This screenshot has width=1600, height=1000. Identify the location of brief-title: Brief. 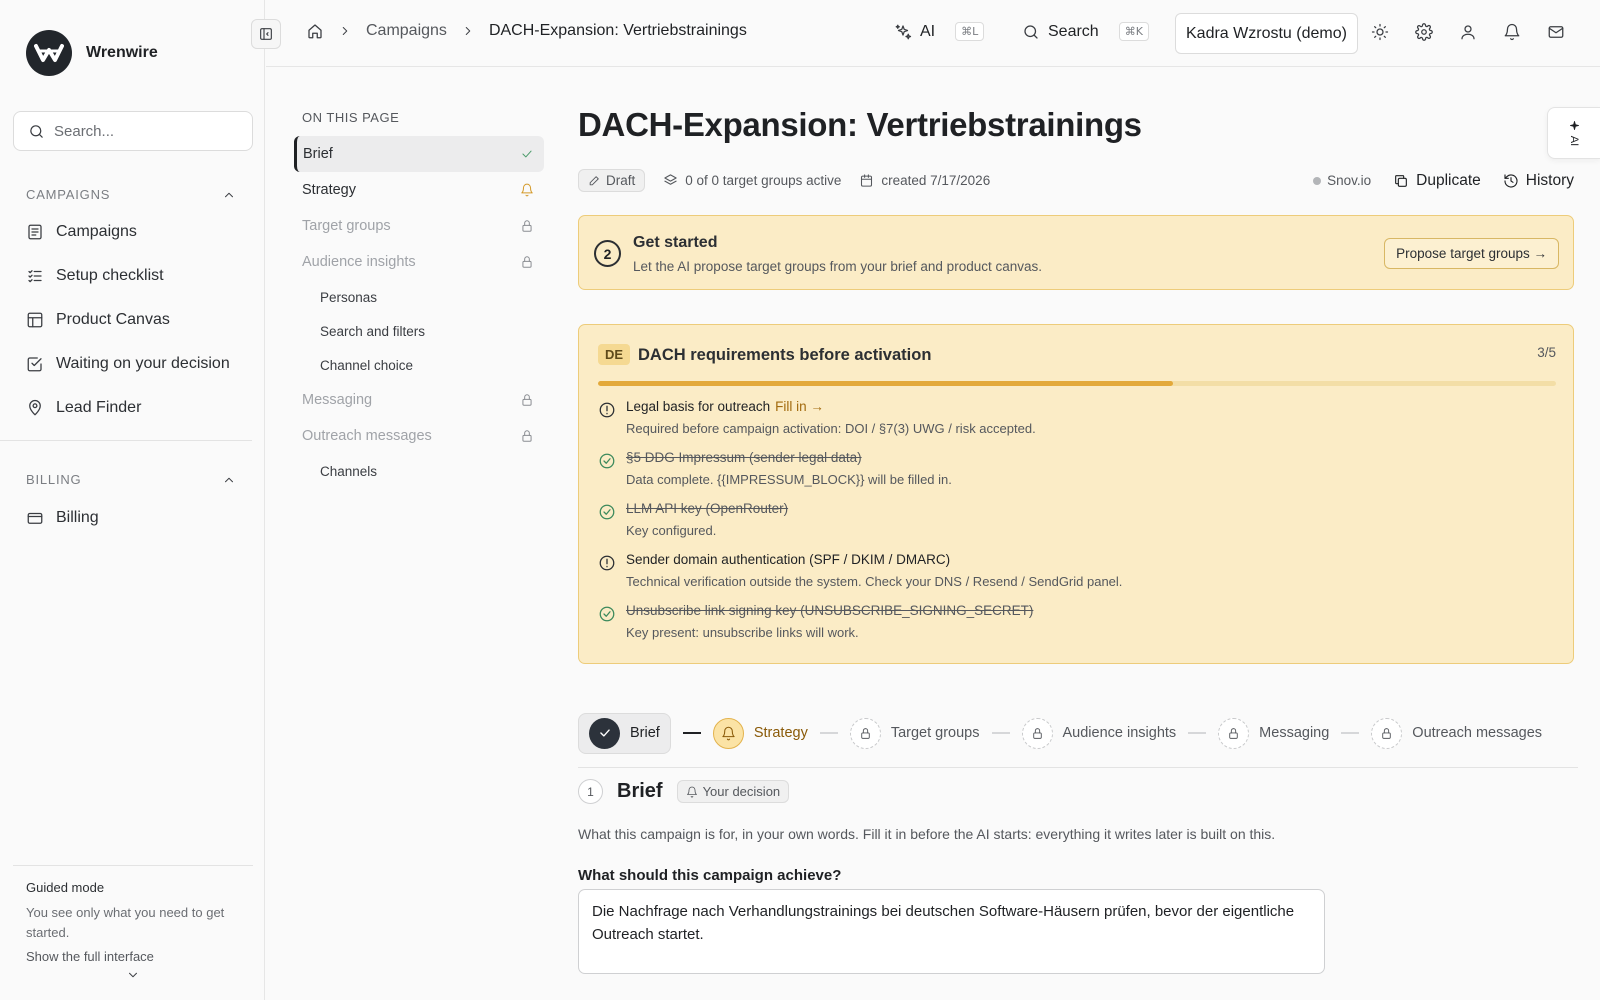
(640, 791).